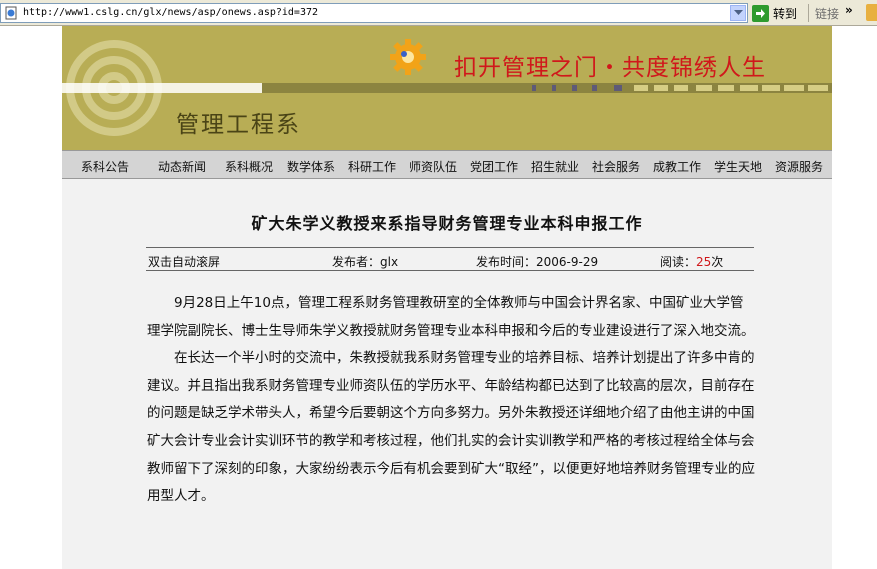 The width and height of the screenshot is (877, 569). I want to click on go-button: 转到, so click(774, 13).